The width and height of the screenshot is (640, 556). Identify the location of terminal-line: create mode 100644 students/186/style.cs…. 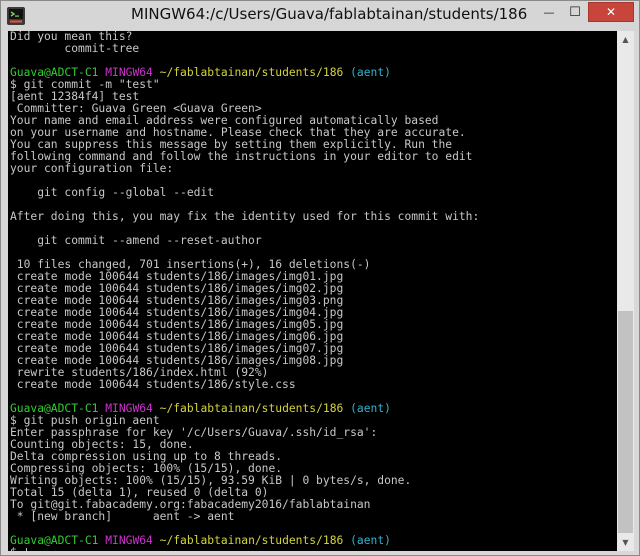
(153, 384).